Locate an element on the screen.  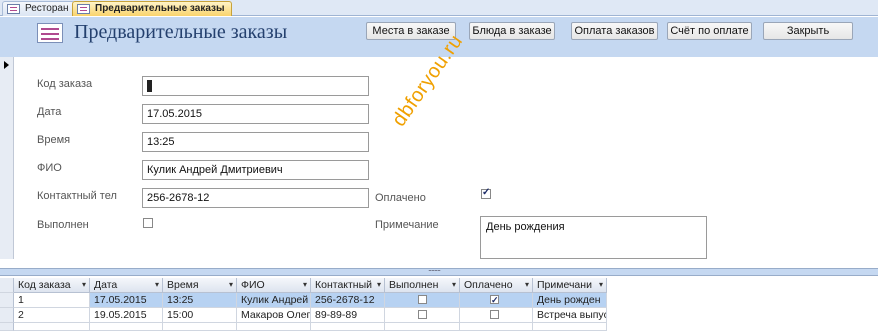
cell-phone: 256-2678-12 is located at coordinates (348, 300).